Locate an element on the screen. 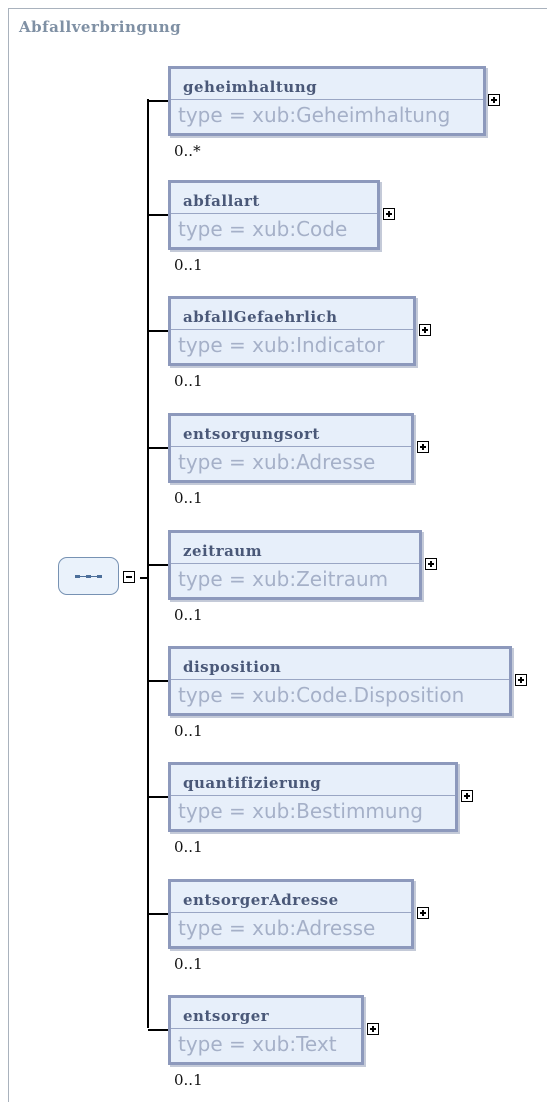  element-box-abfallart: abfallart type = xub:Code is located at coordinates (274, 215).